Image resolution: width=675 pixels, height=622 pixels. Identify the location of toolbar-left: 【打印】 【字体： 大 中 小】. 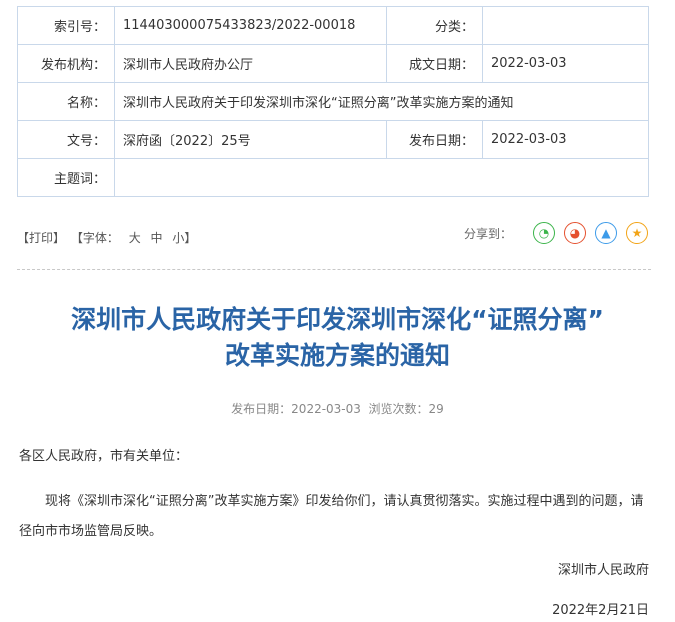
(107, 237).